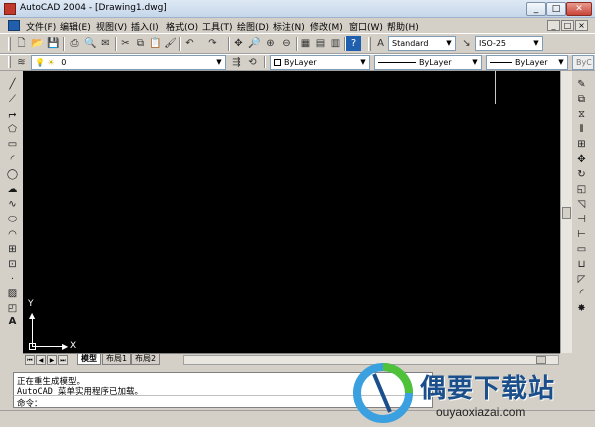 The image size is (595, 427). I want to click on horizontal-scroll-thumb, so click(541, 360).